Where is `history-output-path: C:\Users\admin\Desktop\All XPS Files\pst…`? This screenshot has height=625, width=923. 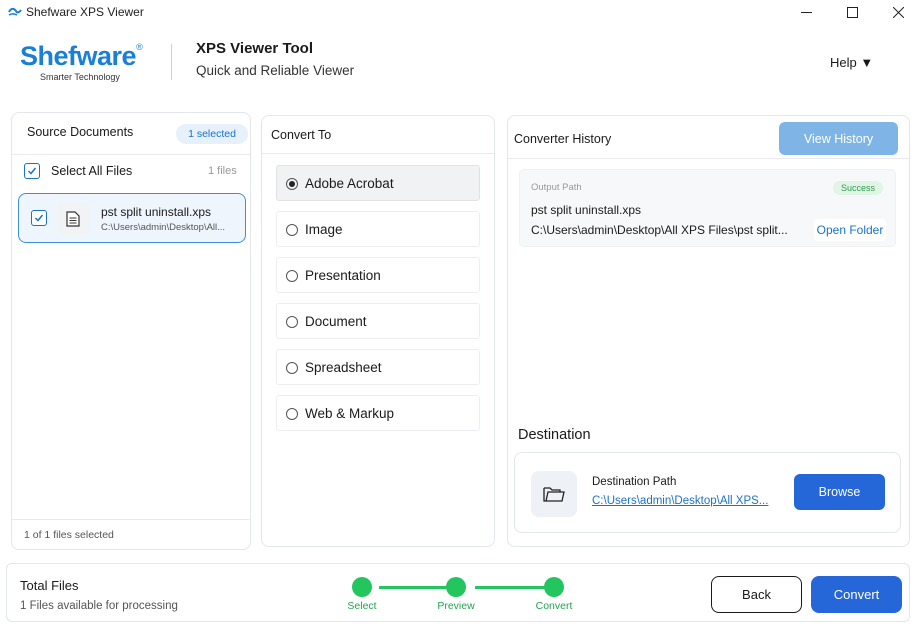 history-output-path: C:\Users\admin\Desktop\All XPS Files\pst… is located at coordinates (659, 230).